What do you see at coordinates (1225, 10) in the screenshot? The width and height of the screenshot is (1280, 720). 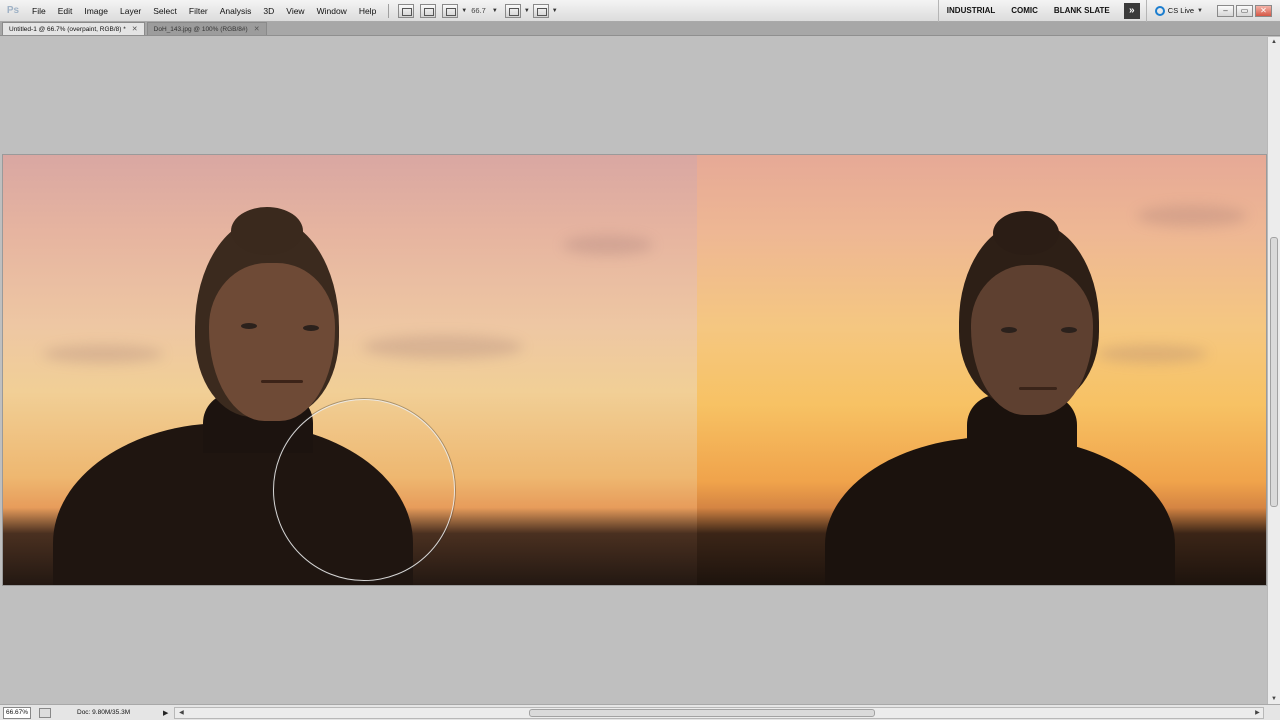 I see `minimize-button: –` at bounding box center [1225, 10].